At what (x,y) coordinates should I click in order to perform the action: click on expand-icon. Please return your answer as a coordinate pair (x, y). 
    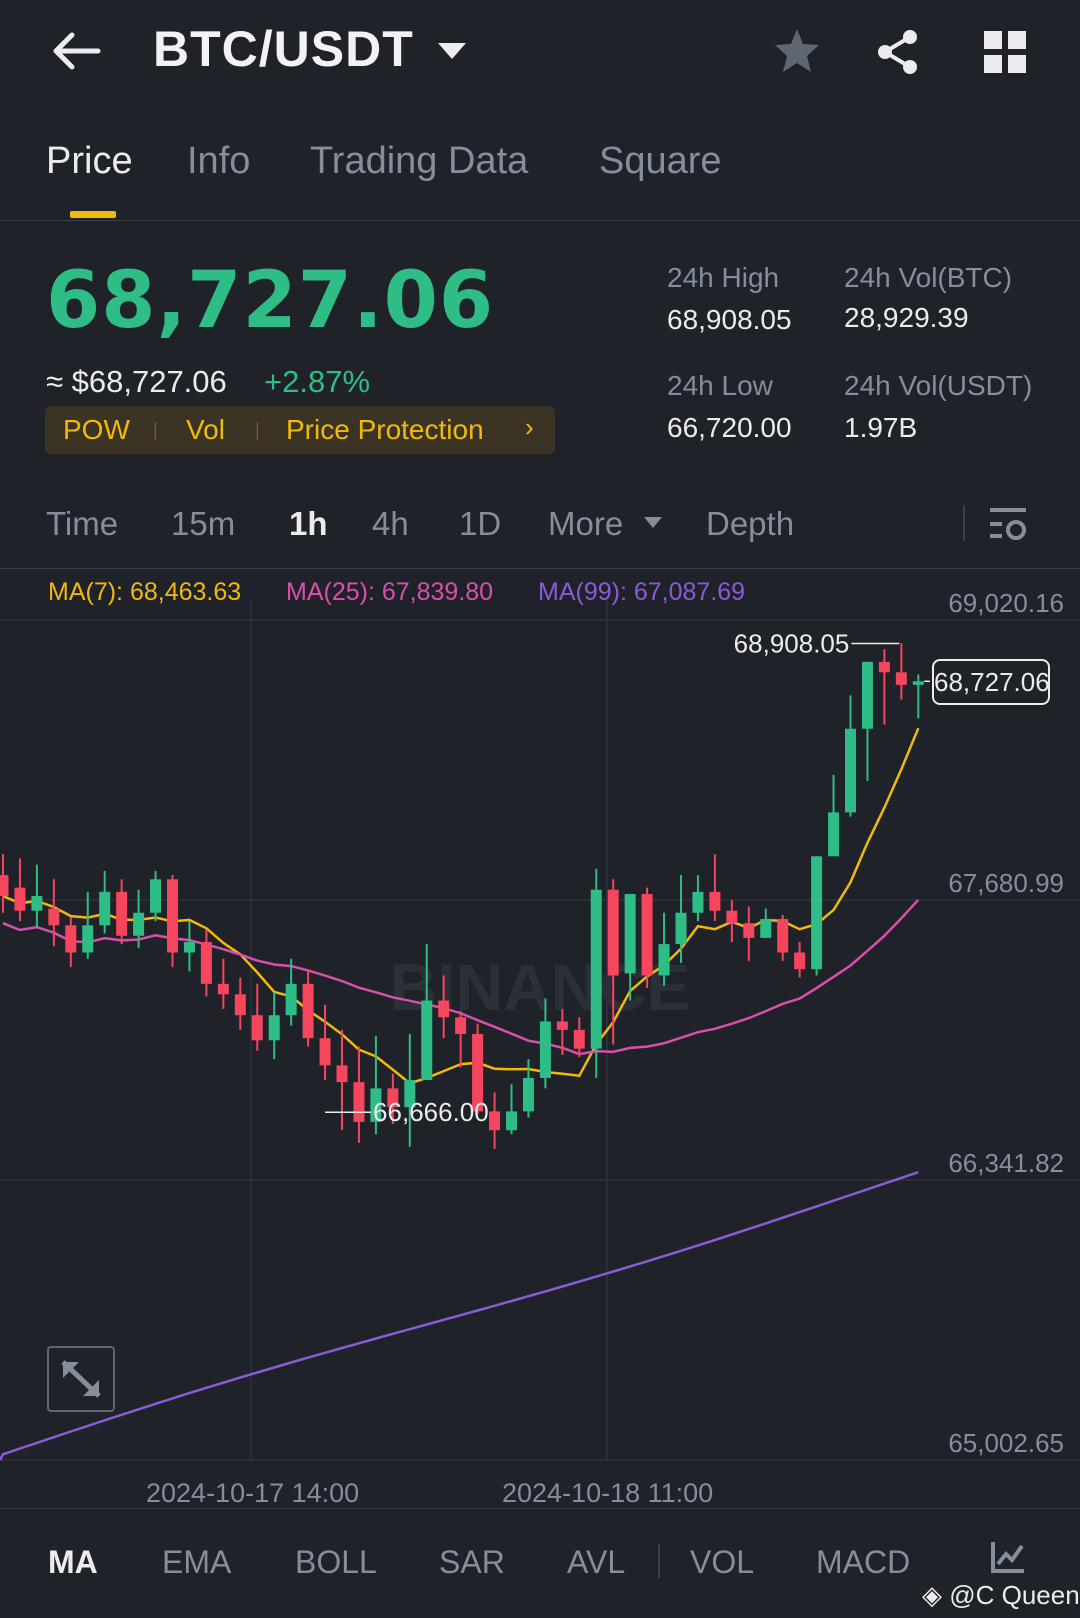
    Looking at the image, I should click on (81, 1379).